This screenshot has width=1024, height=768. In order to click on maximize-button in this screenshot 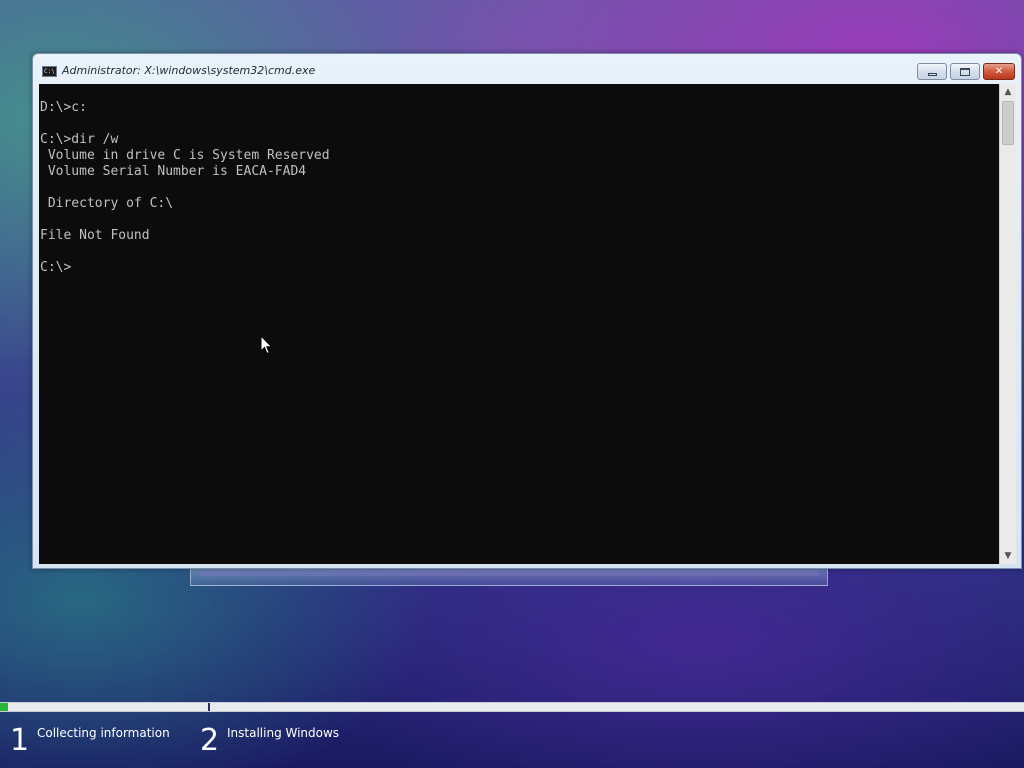, I will do `click(965, 71)`.